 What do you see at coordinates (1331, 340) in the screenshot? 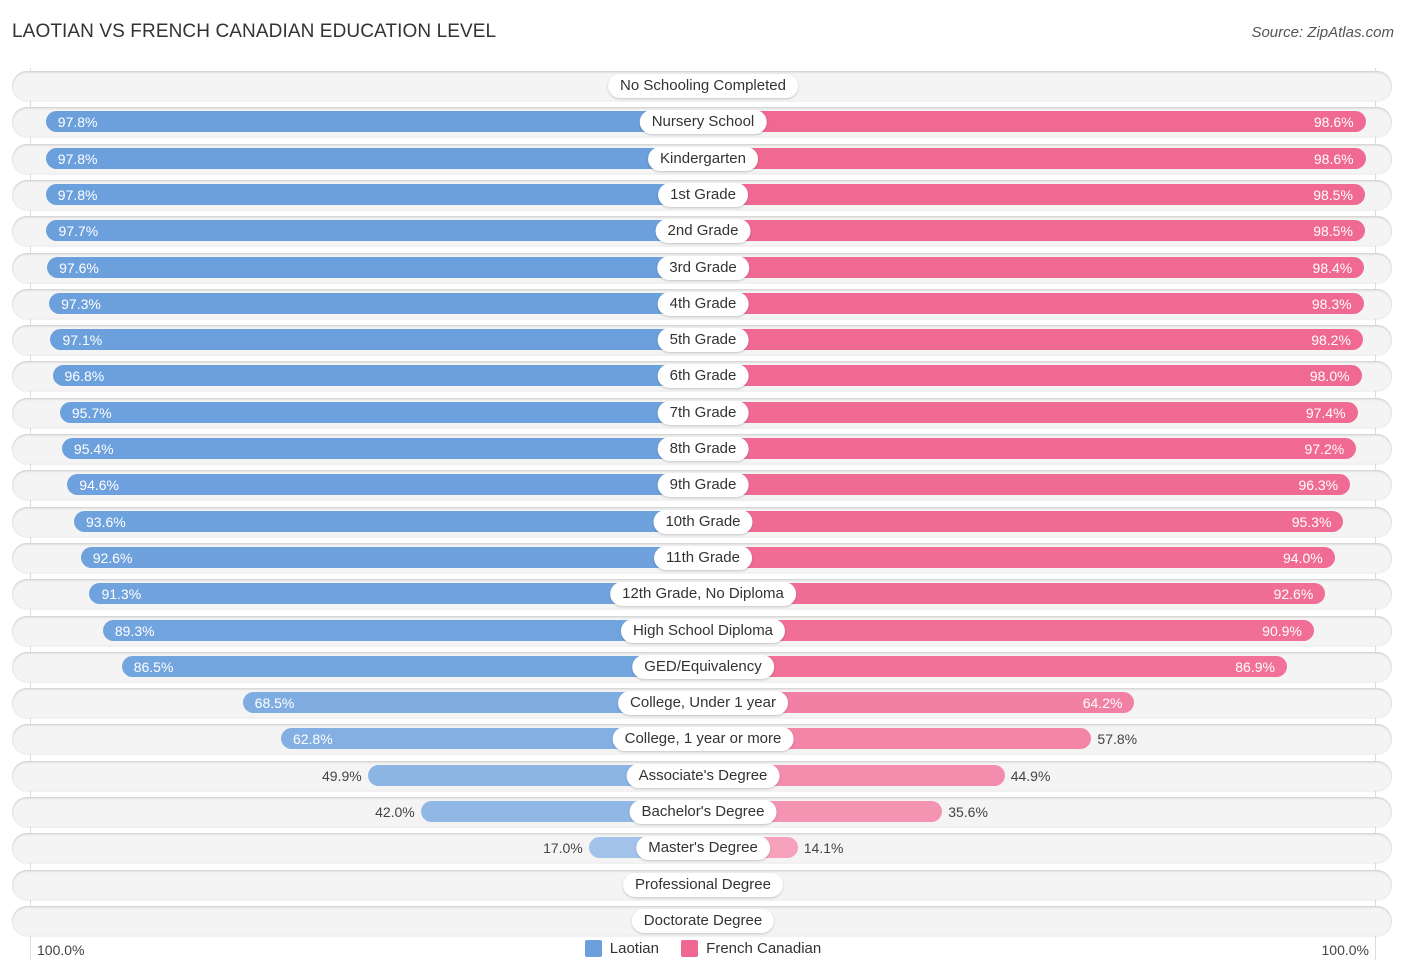
I see `value-label-french-canadian: 98.2%` at bounding box center [1331, 340].